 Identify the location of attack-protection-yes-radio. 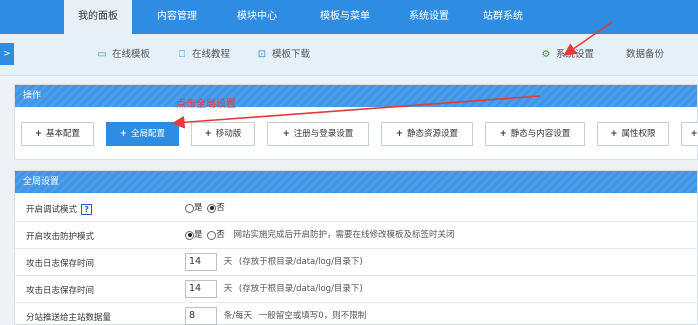
(189, 235).